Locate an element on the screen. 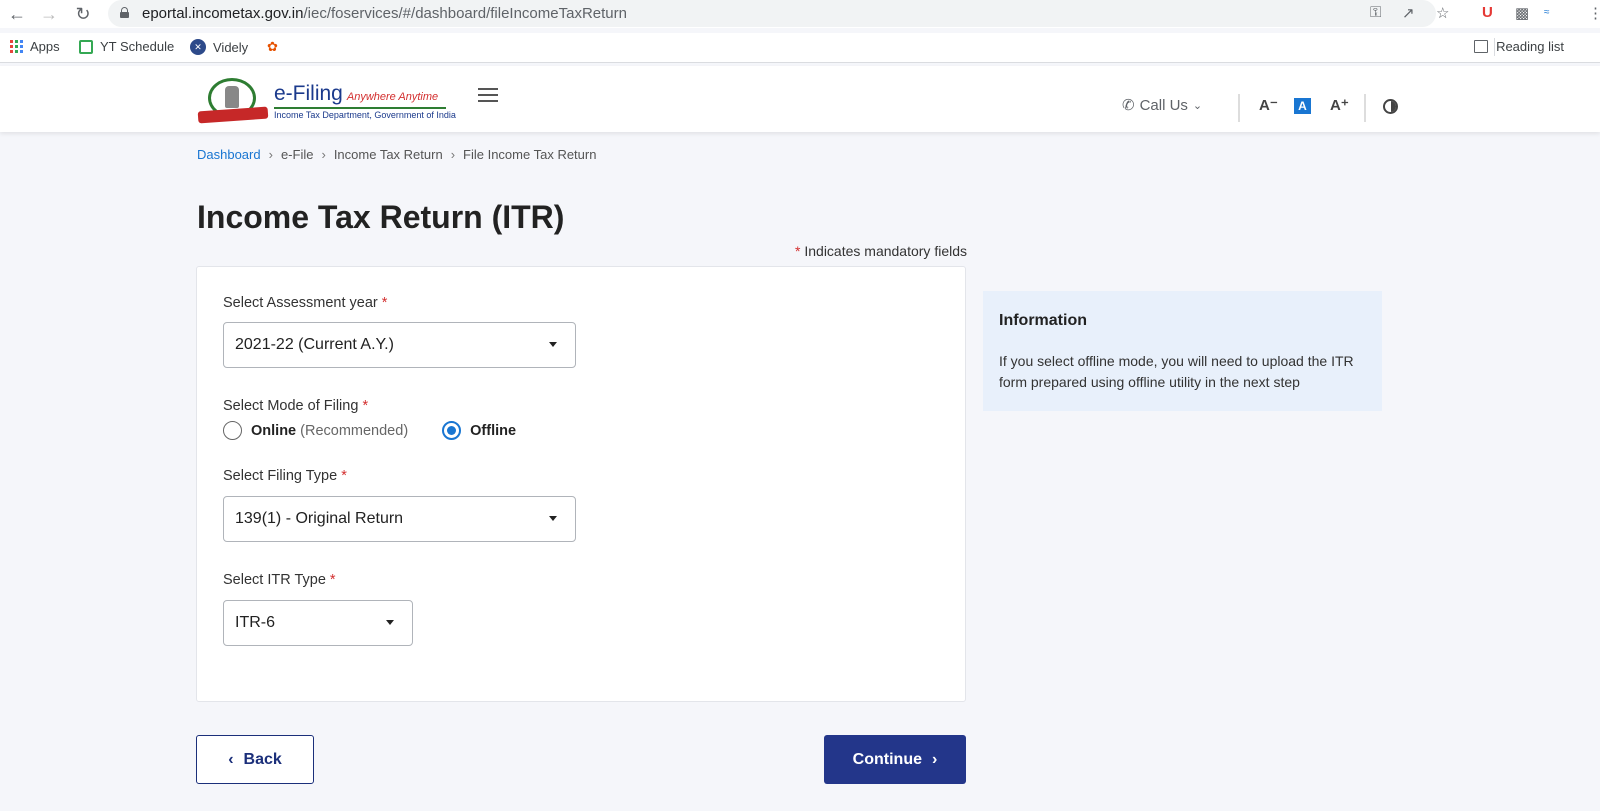  continue-button: Continue › is located at coordinates (895, 759).